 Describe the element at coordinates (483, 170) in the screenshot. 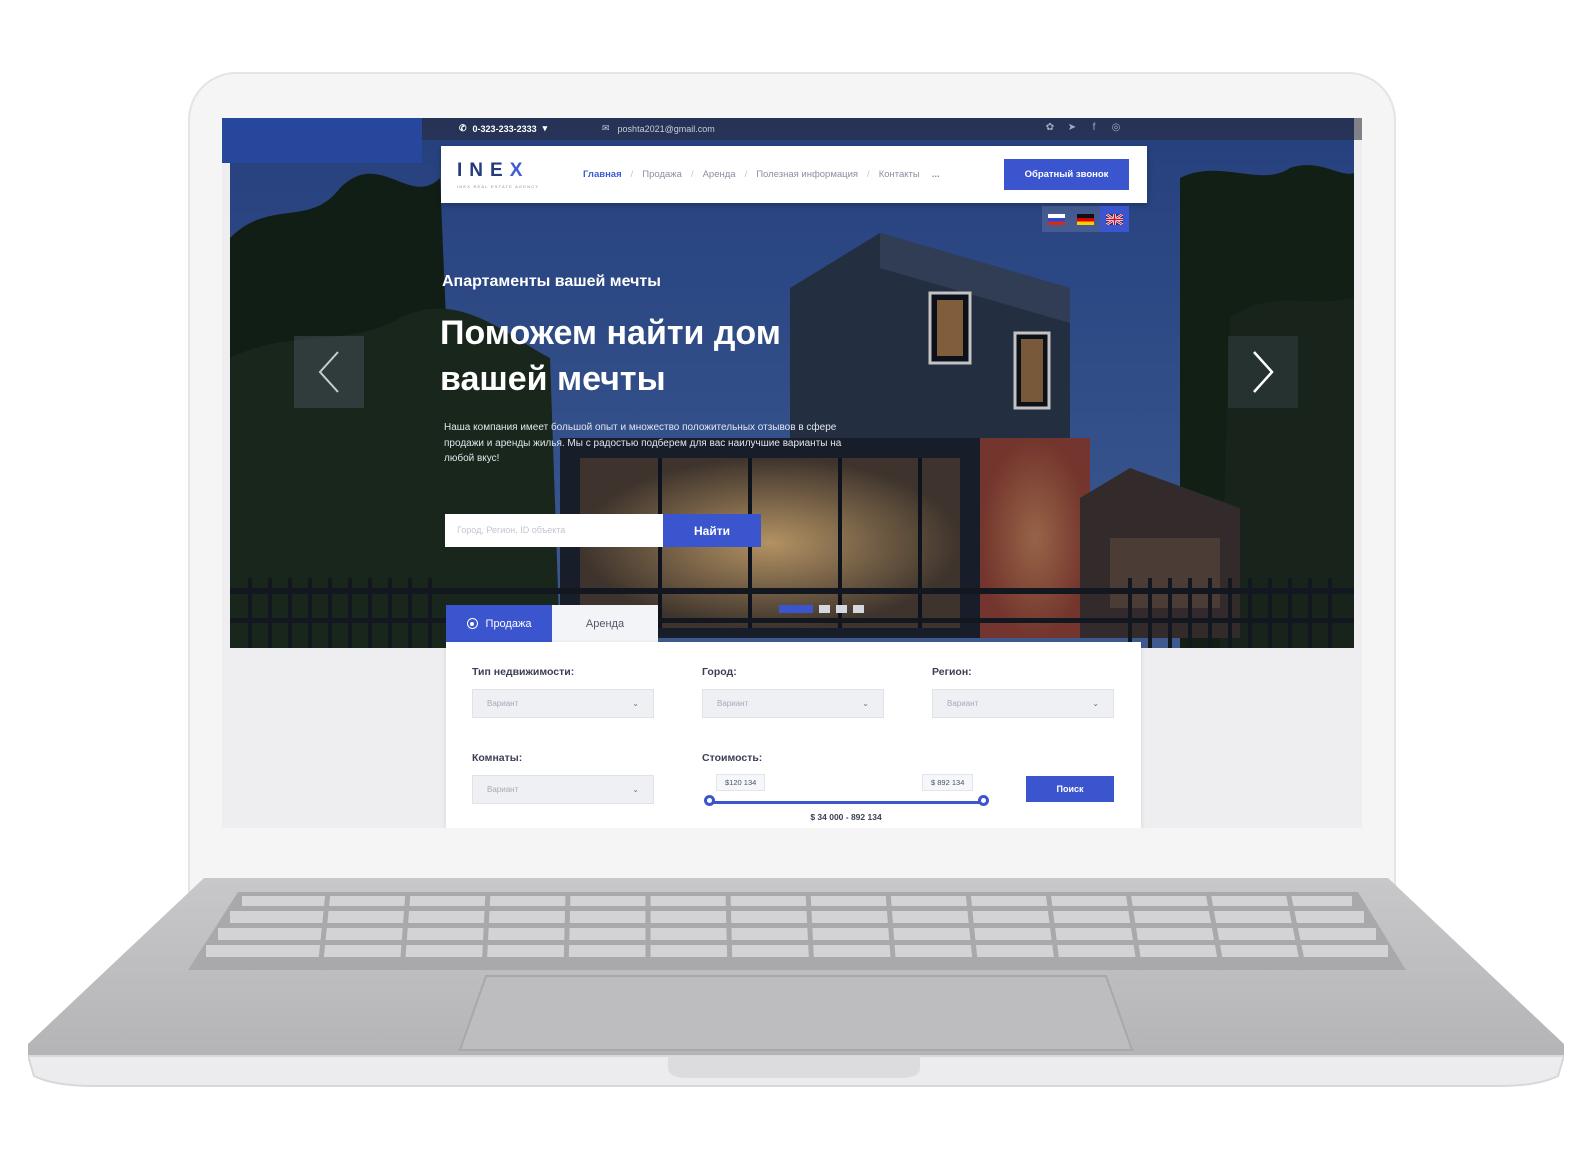

I see `logo-text: INE` at that location.